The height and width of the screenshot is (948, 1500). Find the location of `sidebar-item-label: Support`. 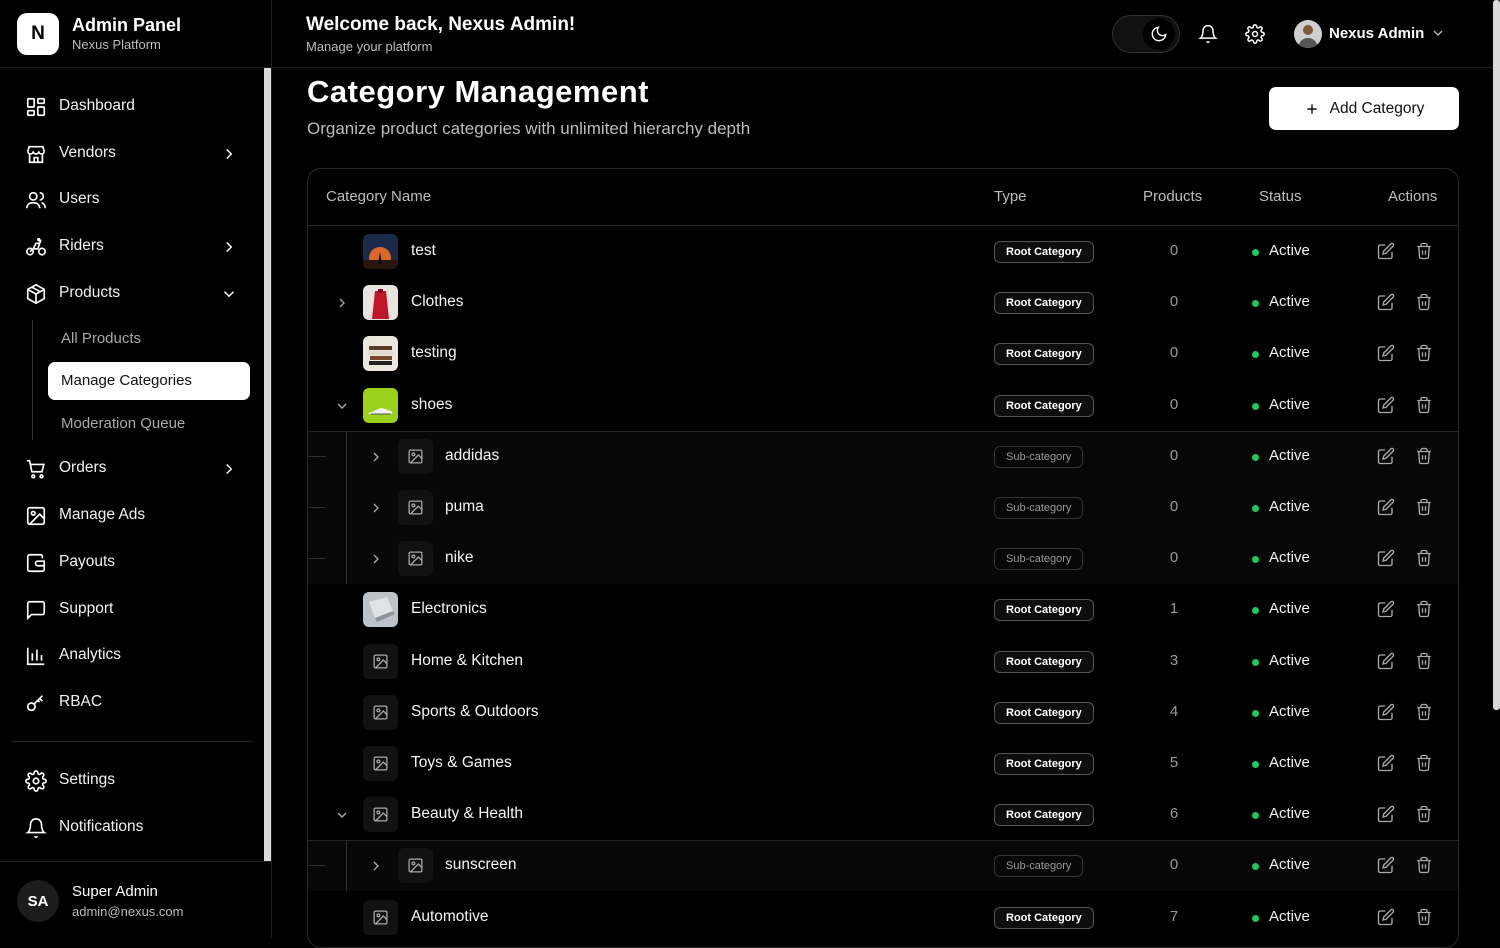

sidebar-item-label: Support is located at coordinates (86, 608).